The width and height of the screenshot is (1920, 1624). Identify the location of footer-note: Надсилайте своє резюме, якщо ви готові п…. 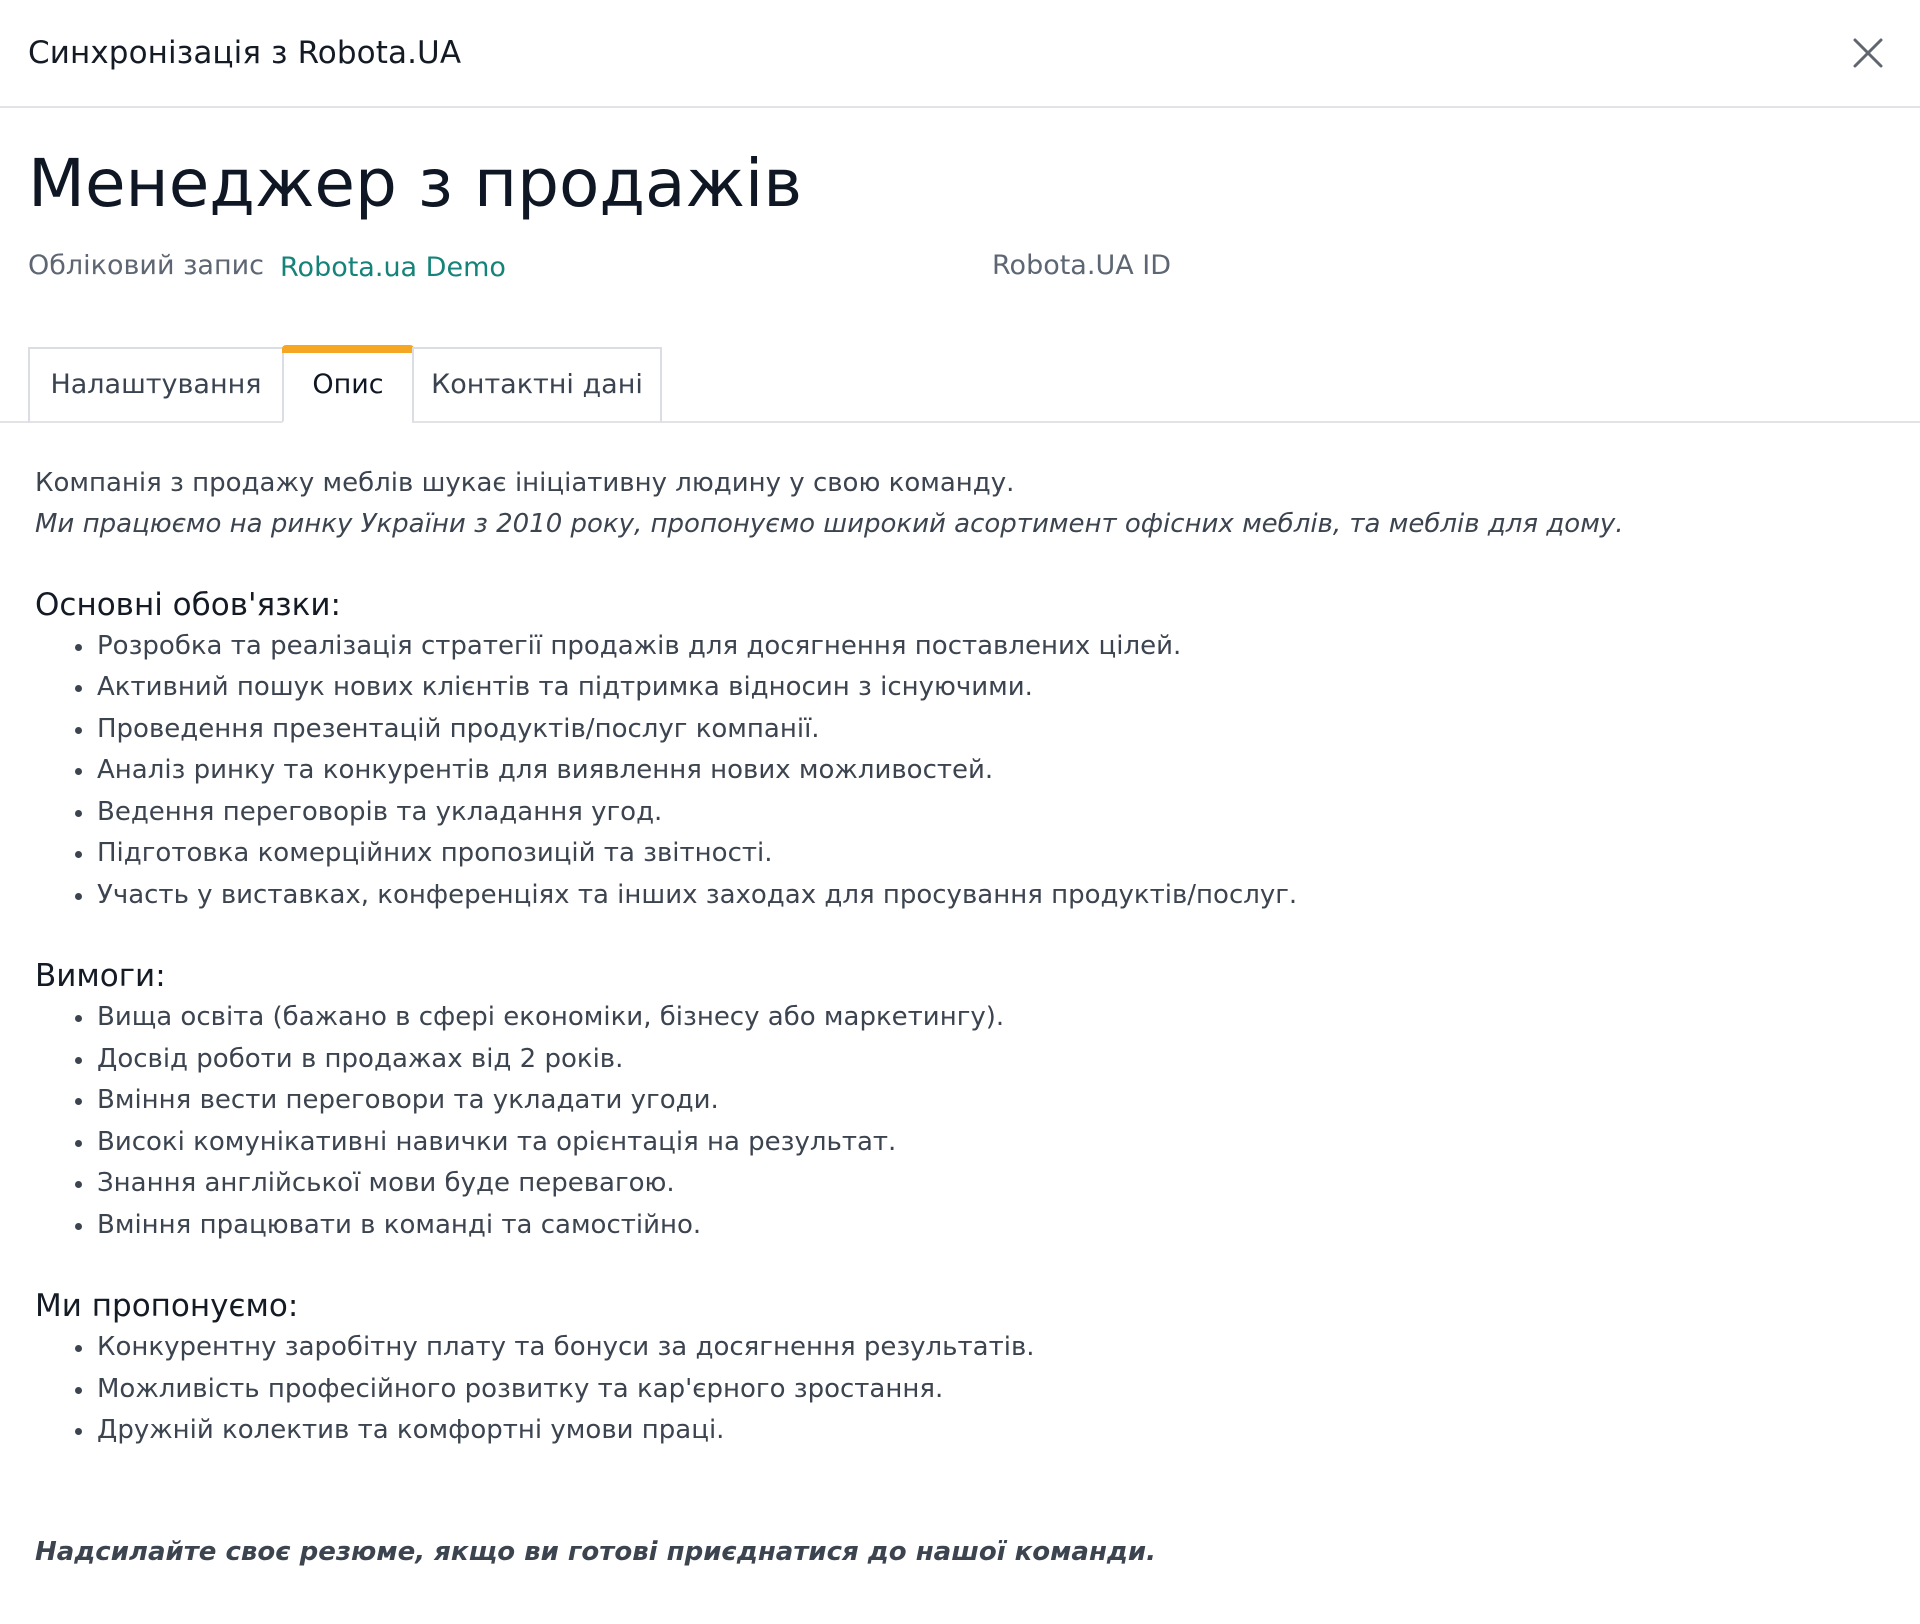
(596, 1551).